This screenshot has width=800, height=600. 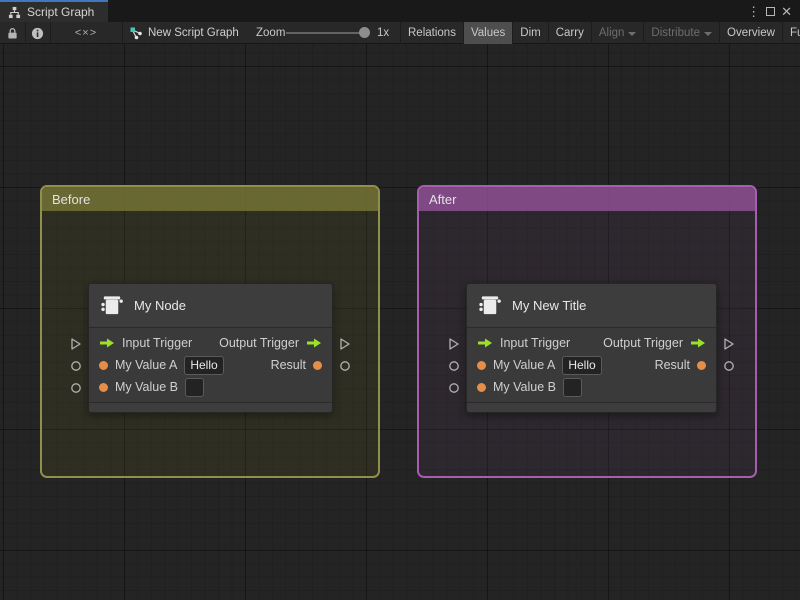 What do you see at coordinates (271, 33) in the screenshot?
I see `zoom-label: Zoom` at bounding box center [271, 33].